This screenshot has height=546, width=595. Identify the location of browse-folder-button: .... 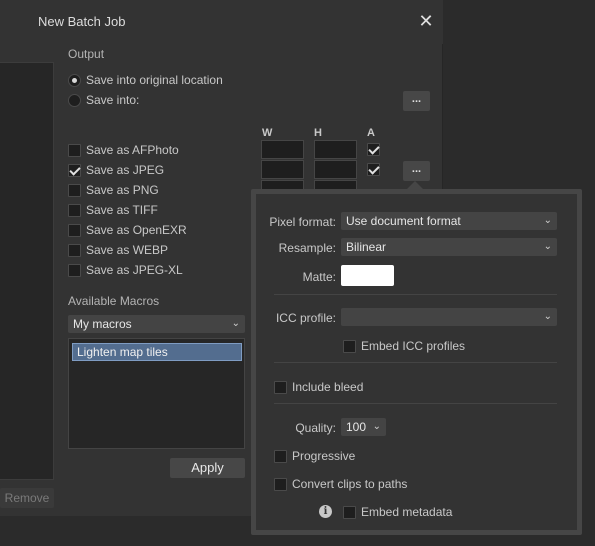
(416, 101).